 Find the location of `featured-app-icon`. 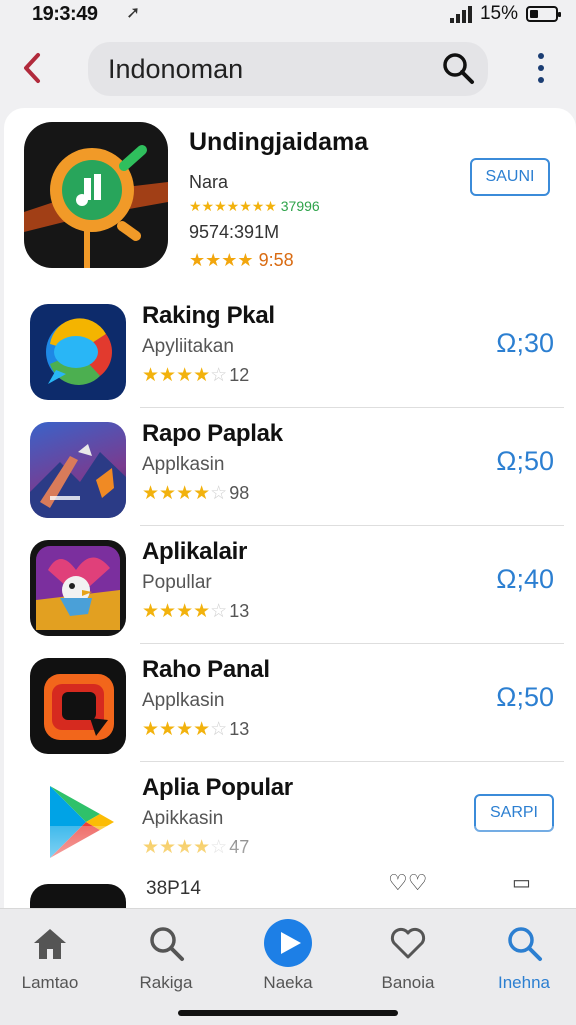

featured-app-icon is located at coordinates (96, 195).